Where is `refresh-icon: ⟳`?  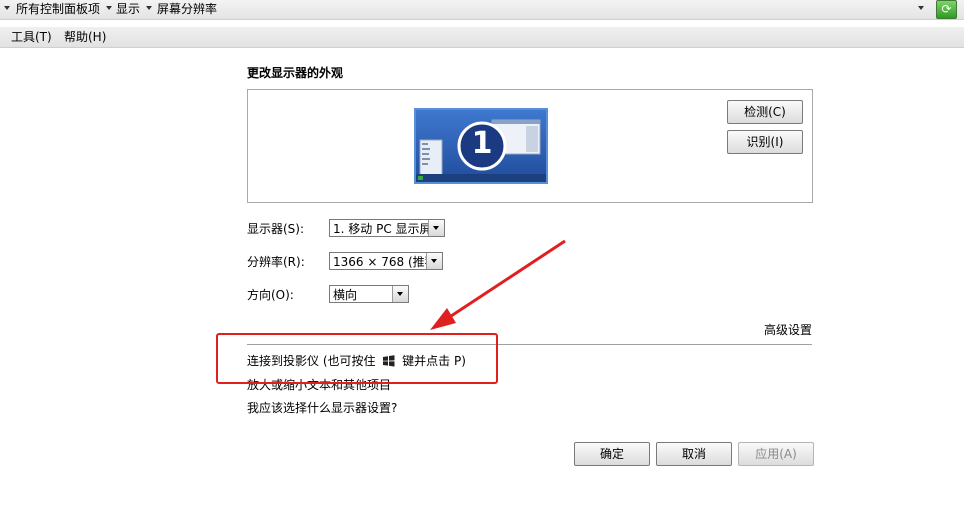
refresh-icon: ⟳ is located at coordinates (946, 9).